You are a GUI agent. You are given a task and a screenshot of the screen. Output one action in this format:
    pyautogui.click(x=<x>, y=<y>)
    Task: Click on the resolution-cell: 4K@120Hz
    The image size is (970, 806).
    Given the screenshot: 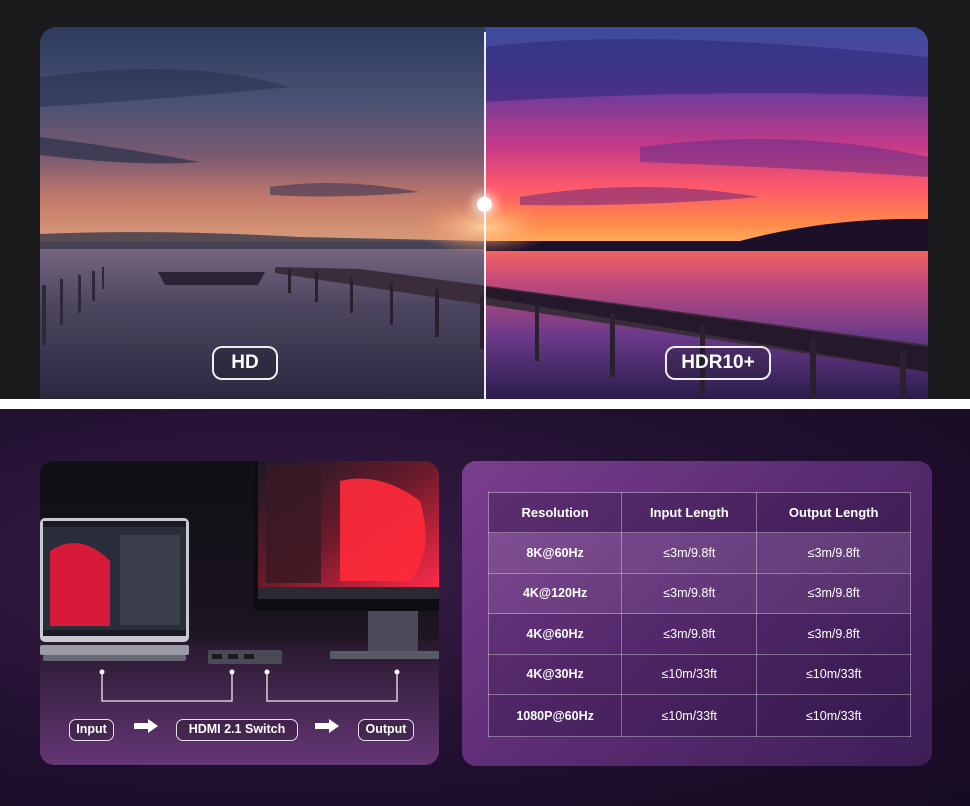 What is the action you would take?
    pyautogui.click(x=555, y=593)
    